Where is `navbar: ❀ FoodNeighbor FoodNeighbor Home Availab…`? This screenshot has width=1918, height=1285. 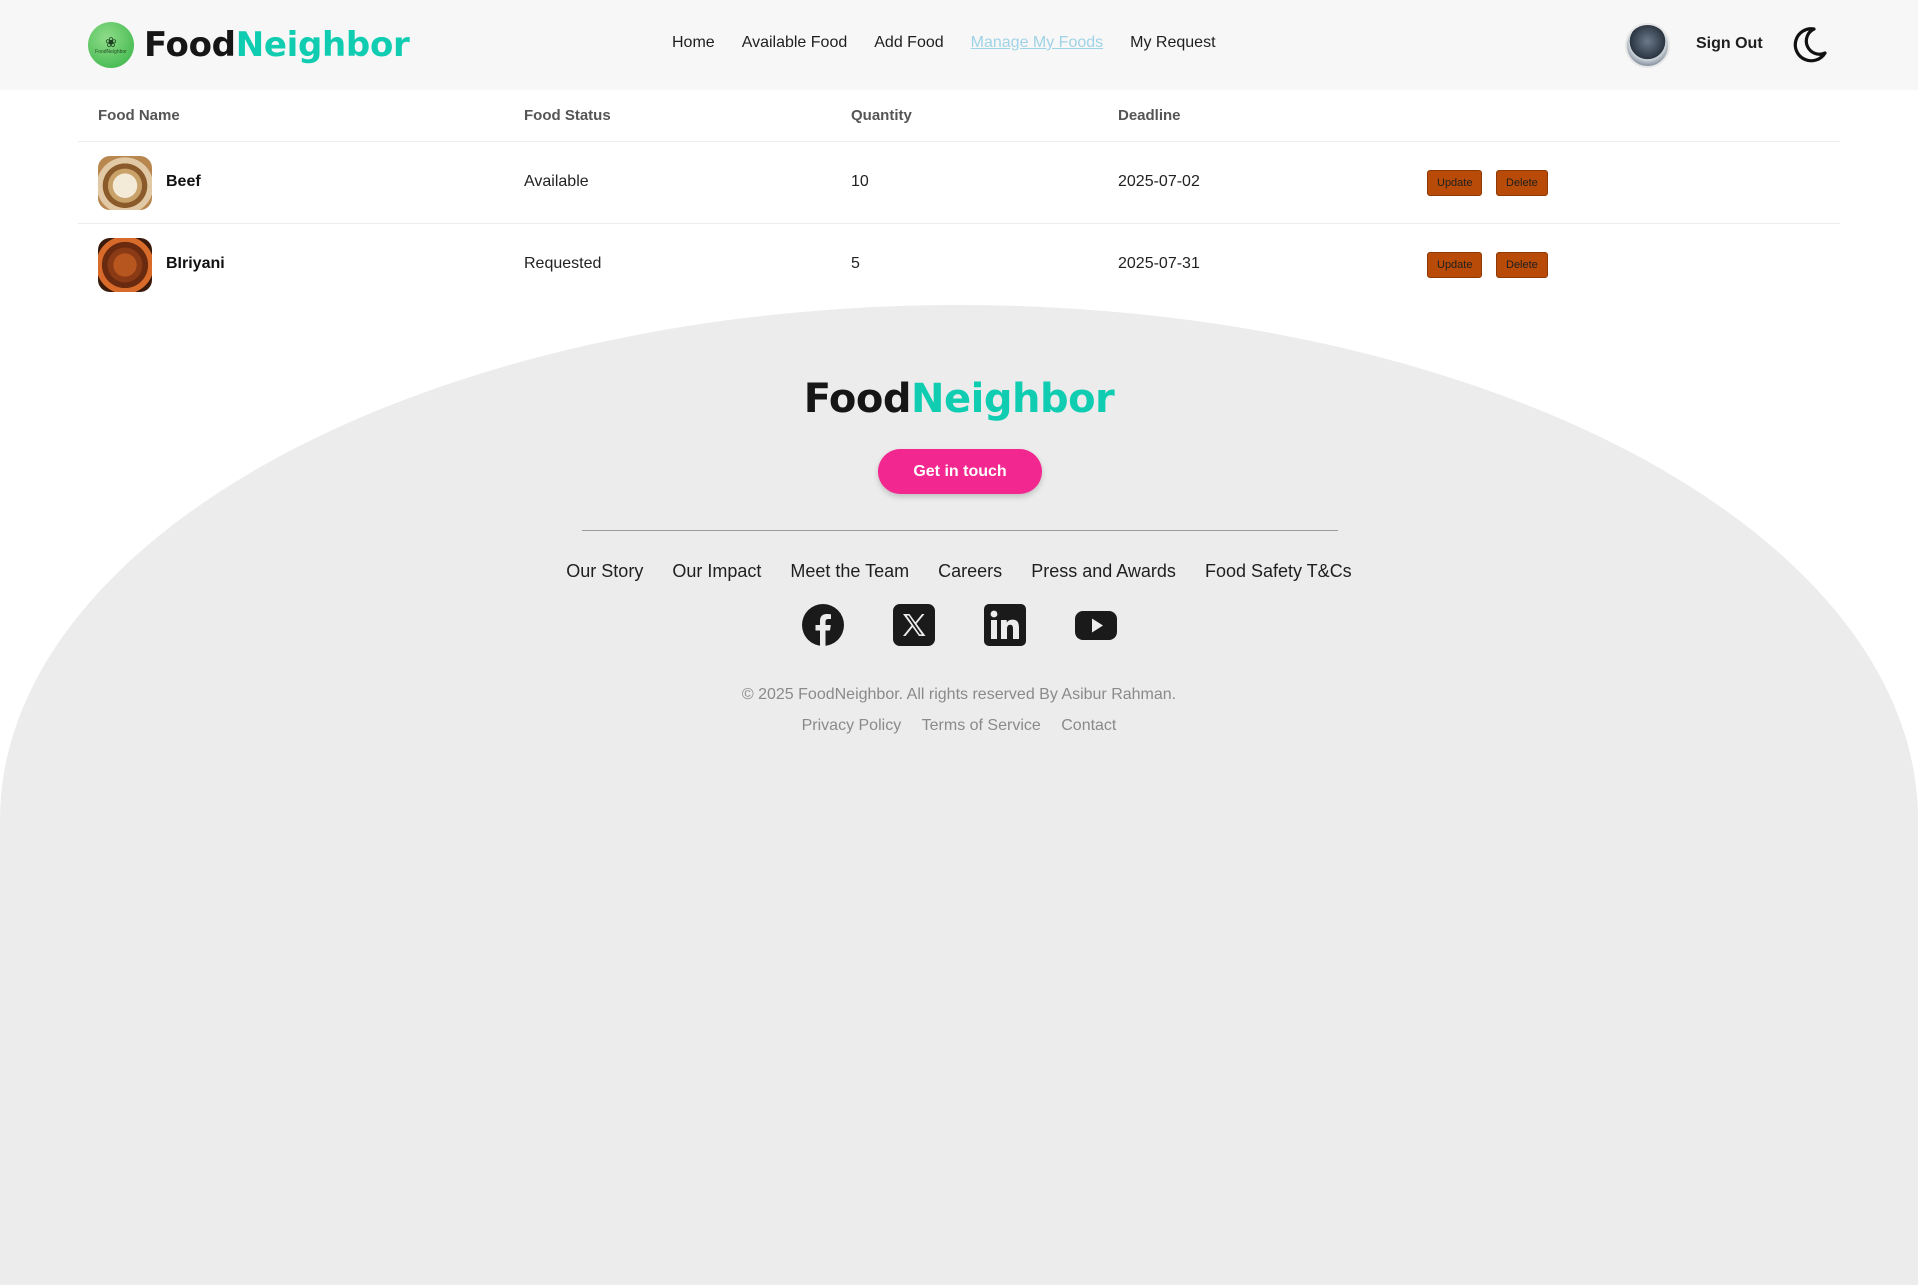 navbar: ❀ FoodNeighbor FoodNeighbor Home Availab… is located at coordinates (959, 45).